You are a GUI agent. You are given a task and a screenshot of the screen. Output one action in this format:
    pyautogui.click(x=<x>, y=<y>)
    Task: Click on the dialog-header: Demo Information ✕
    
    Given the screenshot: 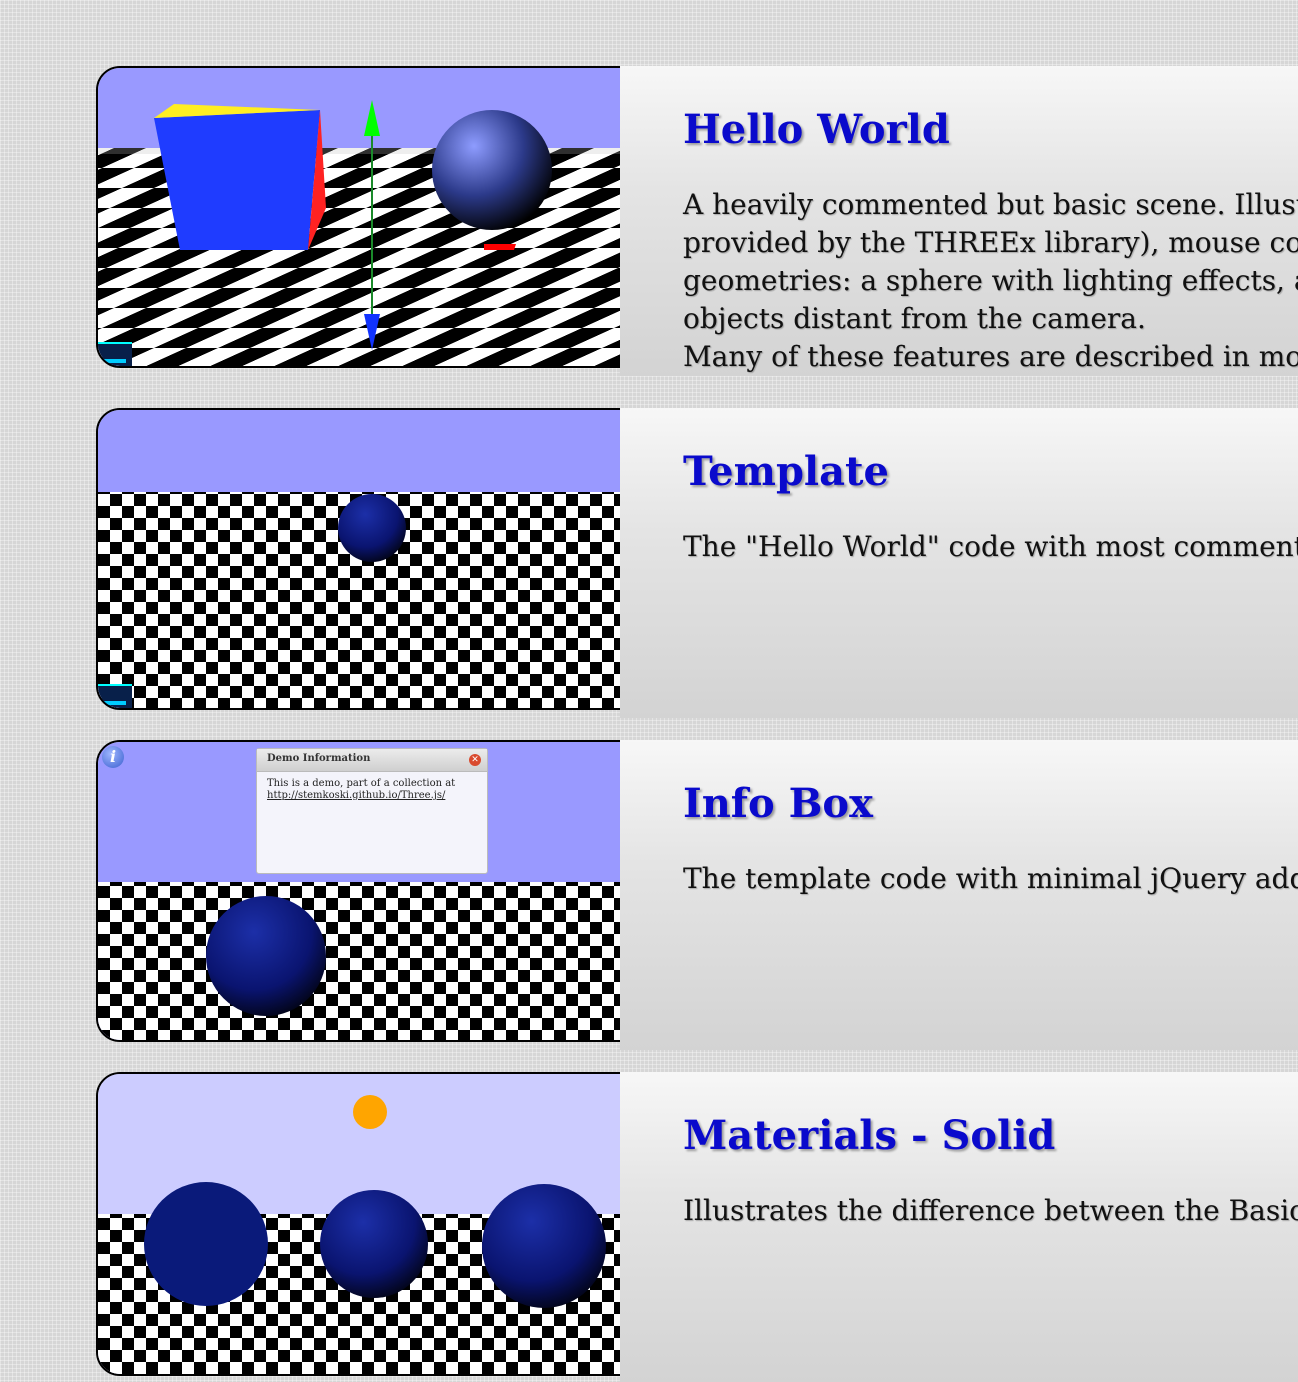 What is the action you would take?
    pyautogui.click(x=372, y=760)
    